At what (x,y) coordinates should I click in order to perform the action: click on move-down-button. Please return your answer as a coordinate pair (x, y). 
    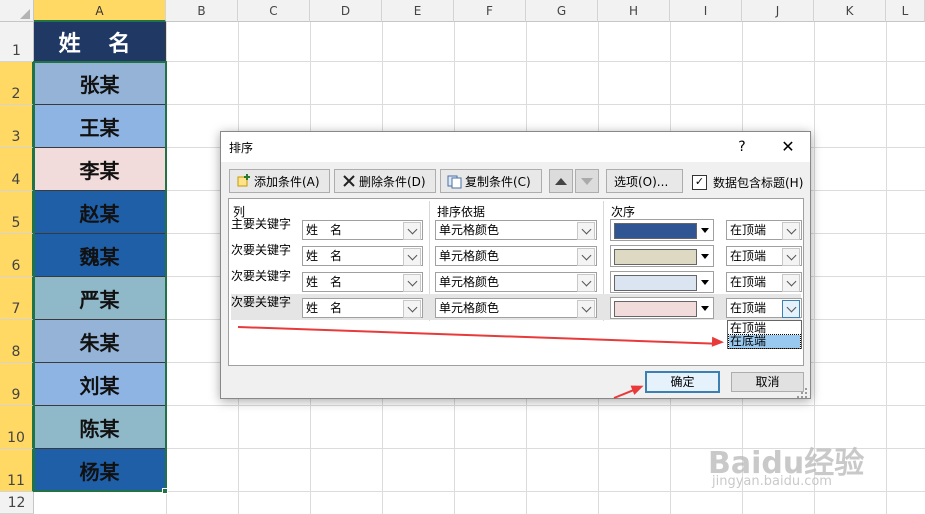
    Looking at the image, I should click on (587, 181).